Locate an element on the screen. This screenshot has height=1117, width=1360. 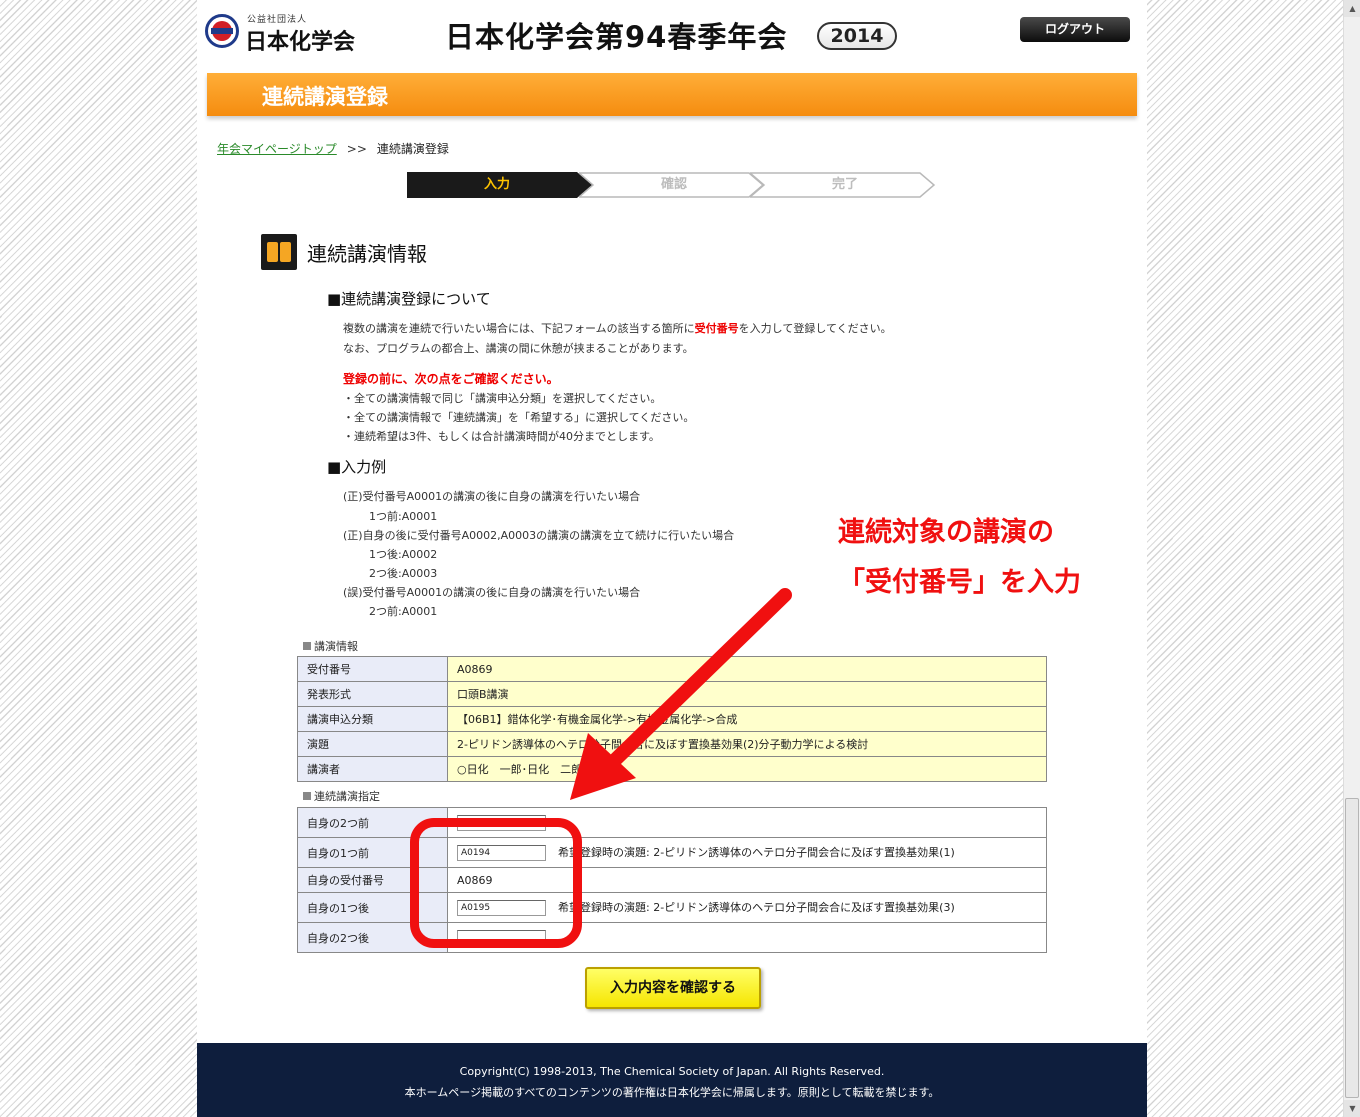
lecture-info-label: 講演情報 is located at coordinates (330, 646).